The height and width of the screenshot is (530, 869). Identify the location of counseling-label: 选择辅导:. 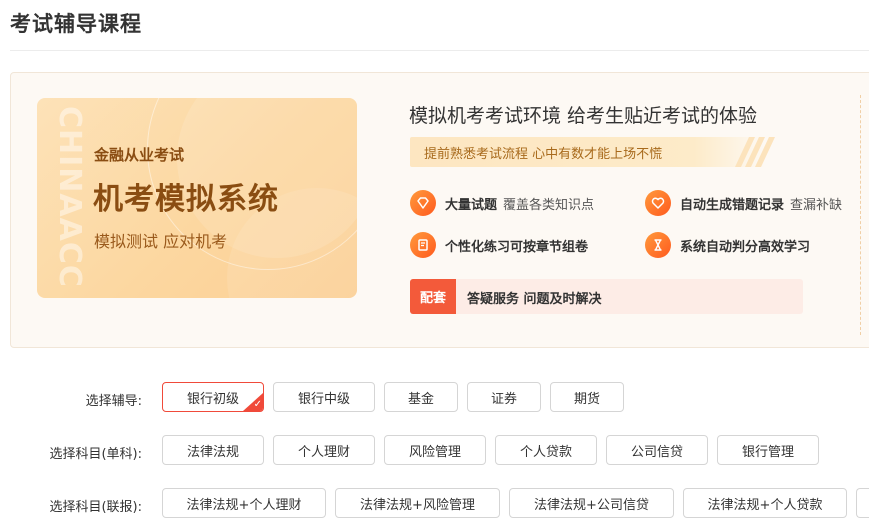
(113, 401).